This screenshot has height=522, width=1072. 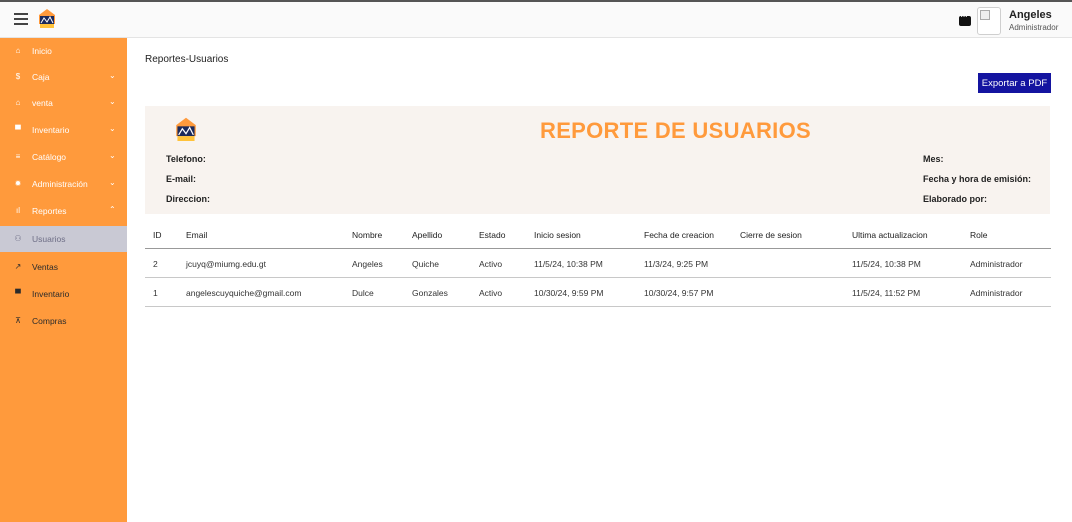 What do you see at coordinates (63, 77) in the screenshot?
I see `sidebar-item-caja: $ Caja ⌄` at bounding box center [63, 77].